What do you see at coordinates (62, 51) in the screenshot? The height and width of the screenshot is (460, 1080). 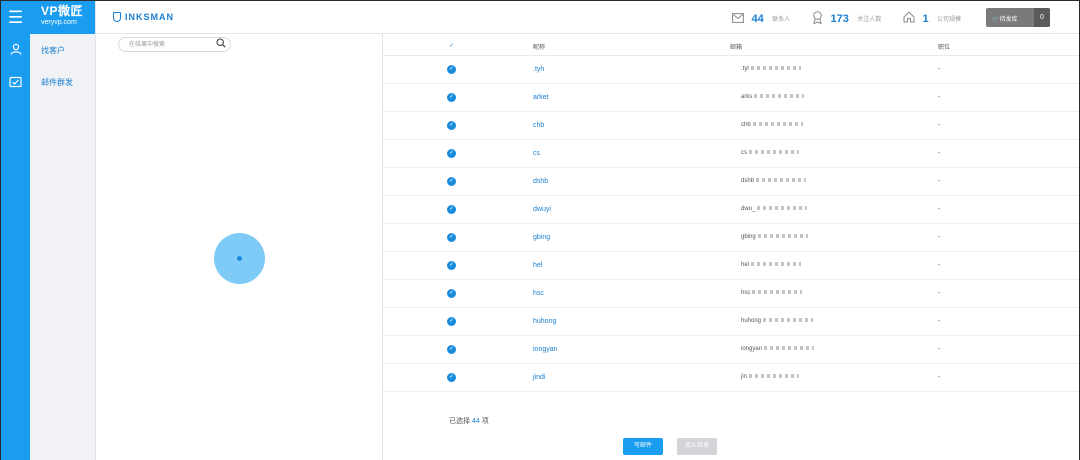 I see `nav-item-find-customers: 找客户` at bounding box center [62, 51].